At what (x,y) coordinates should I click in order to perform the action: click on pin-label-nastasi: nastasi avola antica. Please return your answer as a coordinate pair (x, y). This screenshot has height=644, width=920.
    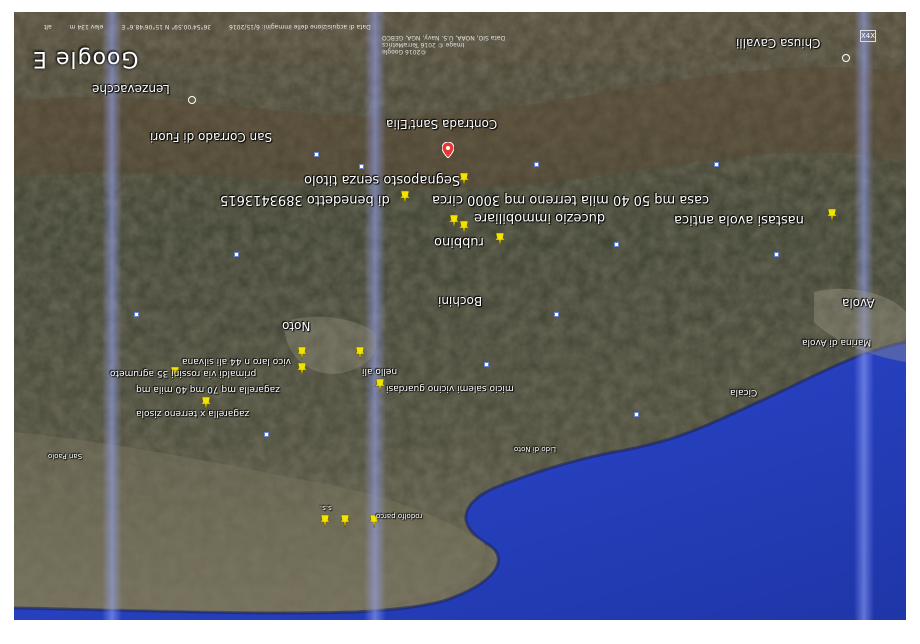
    Looking at the image, I should click on (739, 219).